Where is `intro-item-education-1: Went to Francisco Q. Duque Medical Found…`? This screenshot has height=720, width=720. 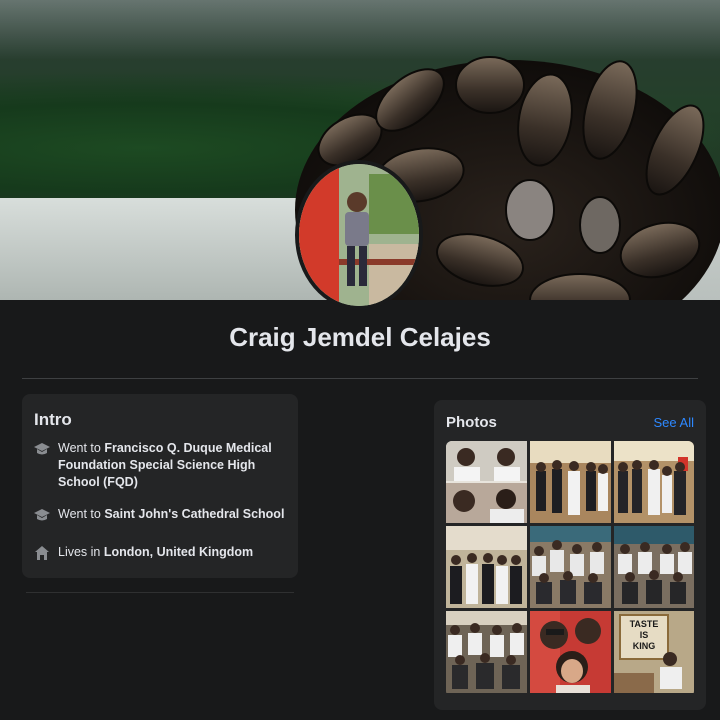 intro-item-education-1: Went to Francisco Q. Duque Medical Found… is located at coordinates (161, 465).